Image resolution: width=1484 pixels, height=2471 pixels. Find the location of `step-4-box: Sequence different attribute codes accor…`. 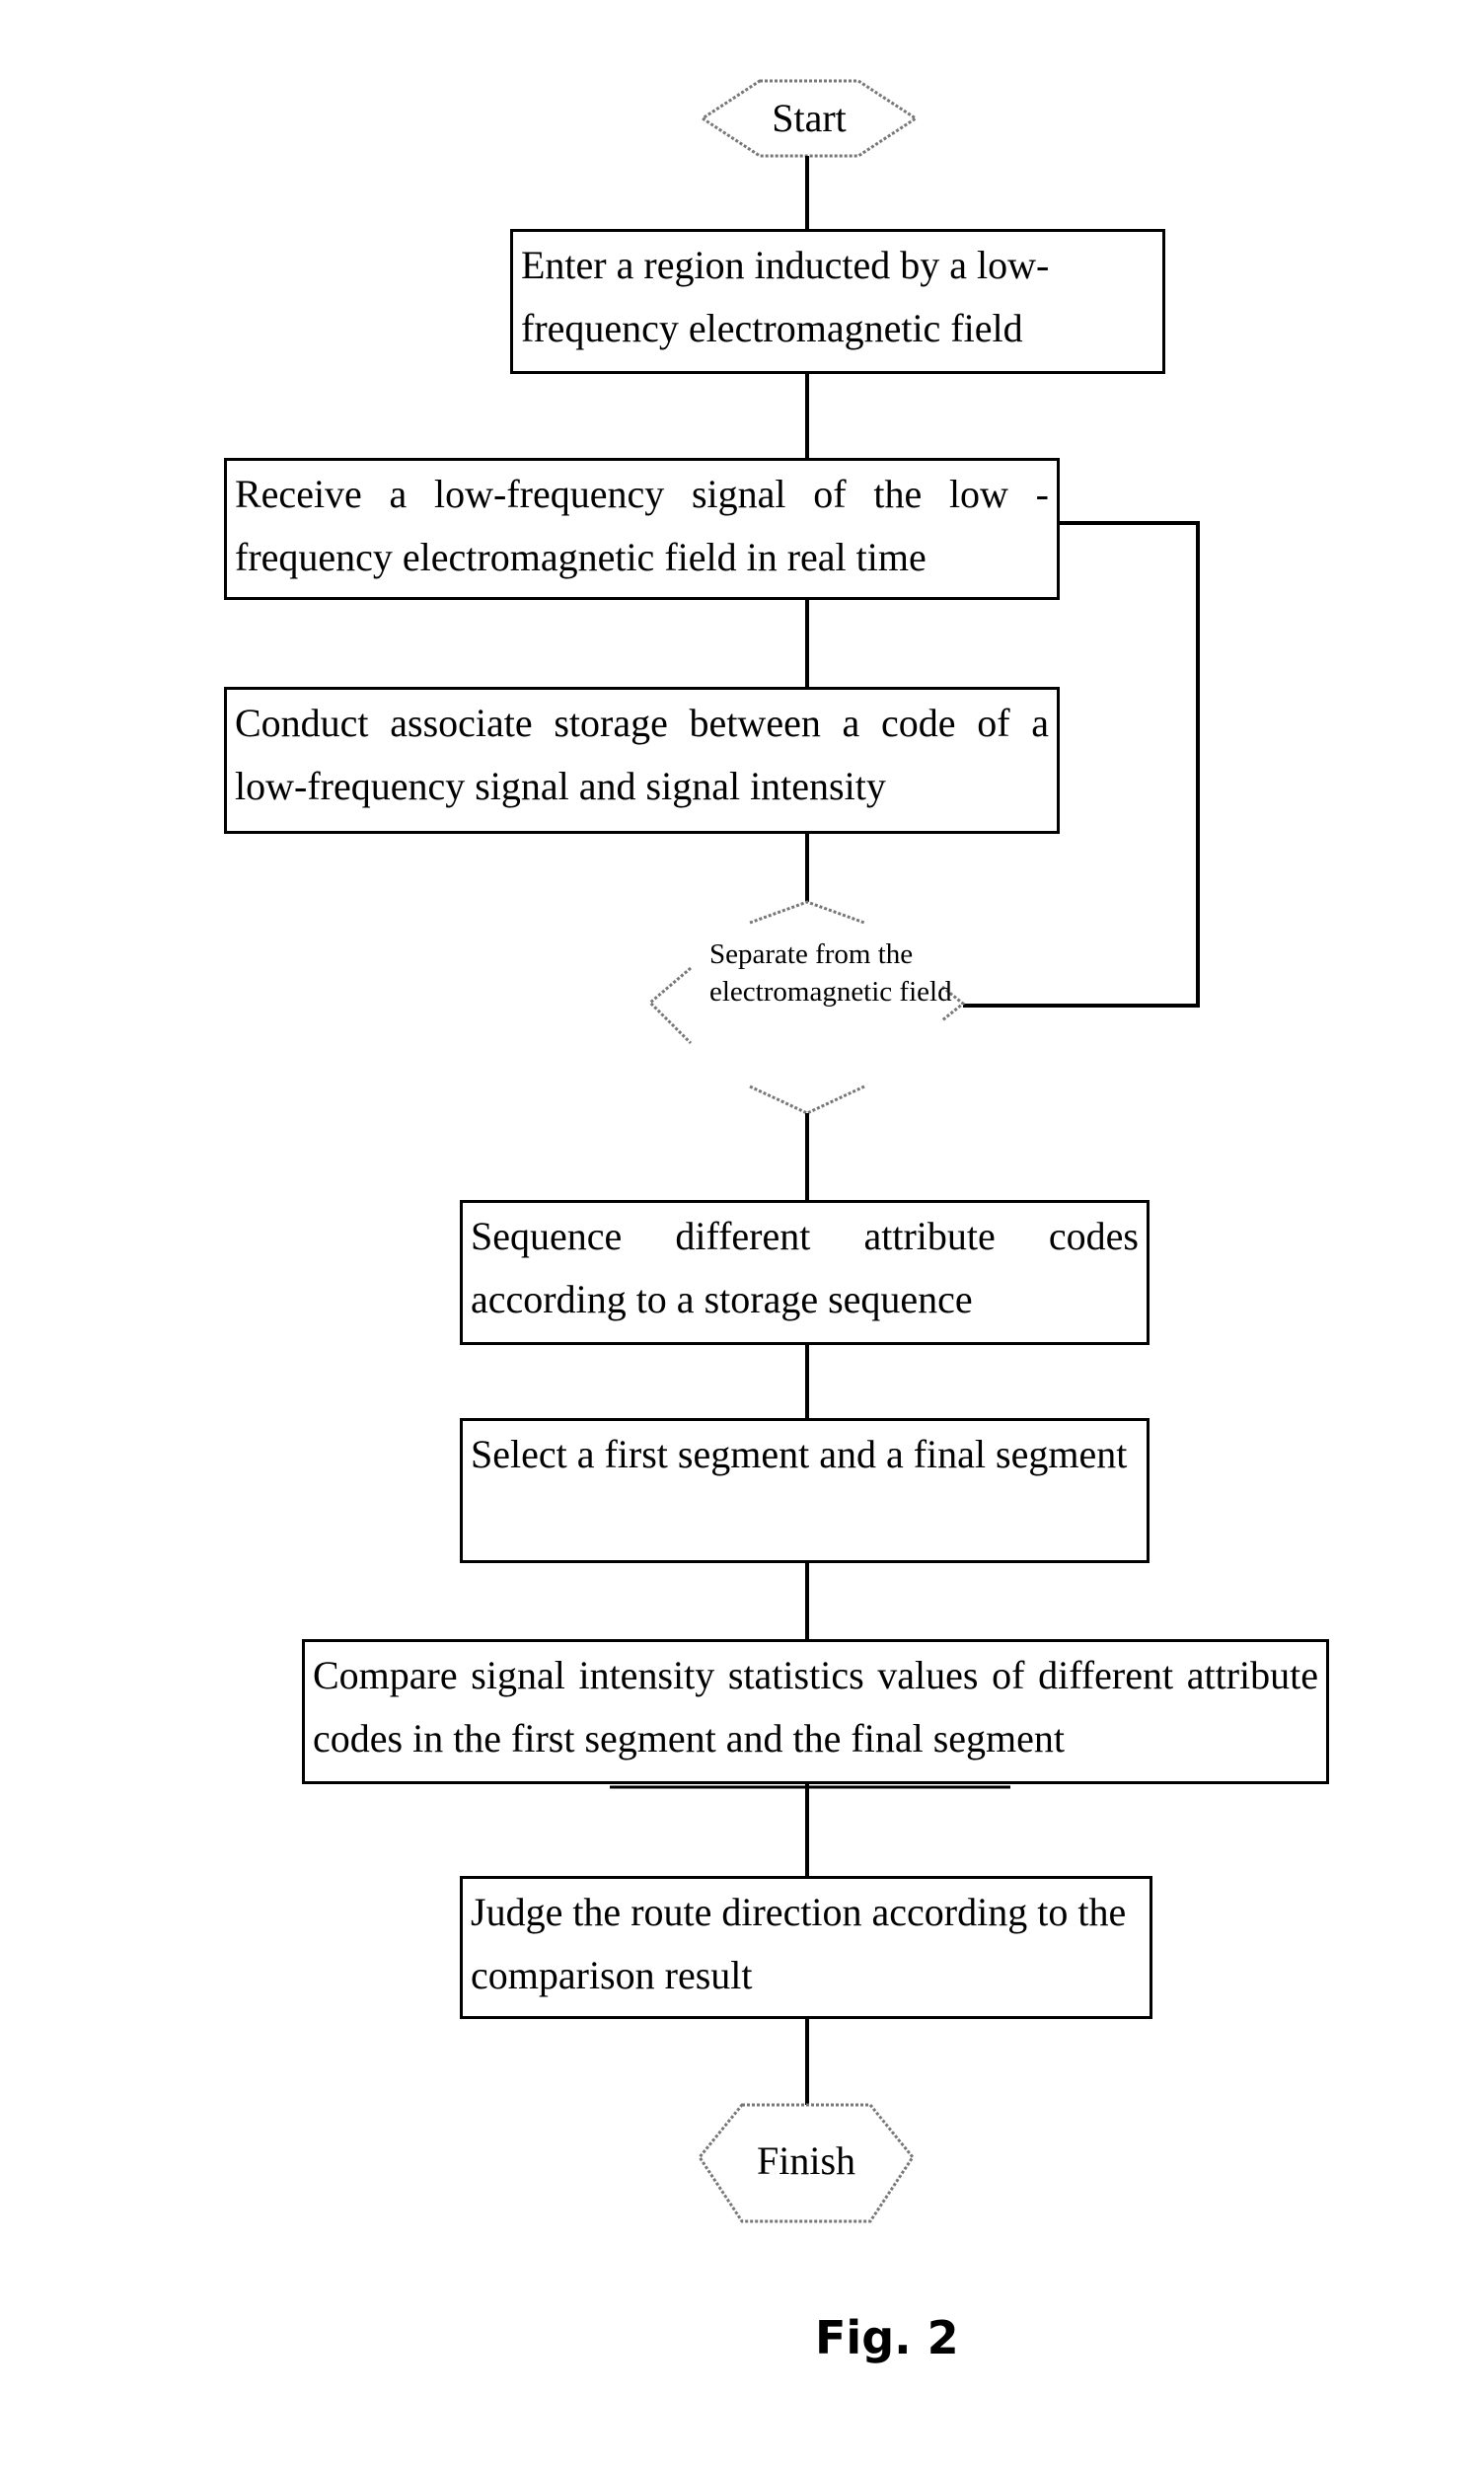

step-4-box: Sequence different attribute codes accor… is located at coordinates (805, 1272).